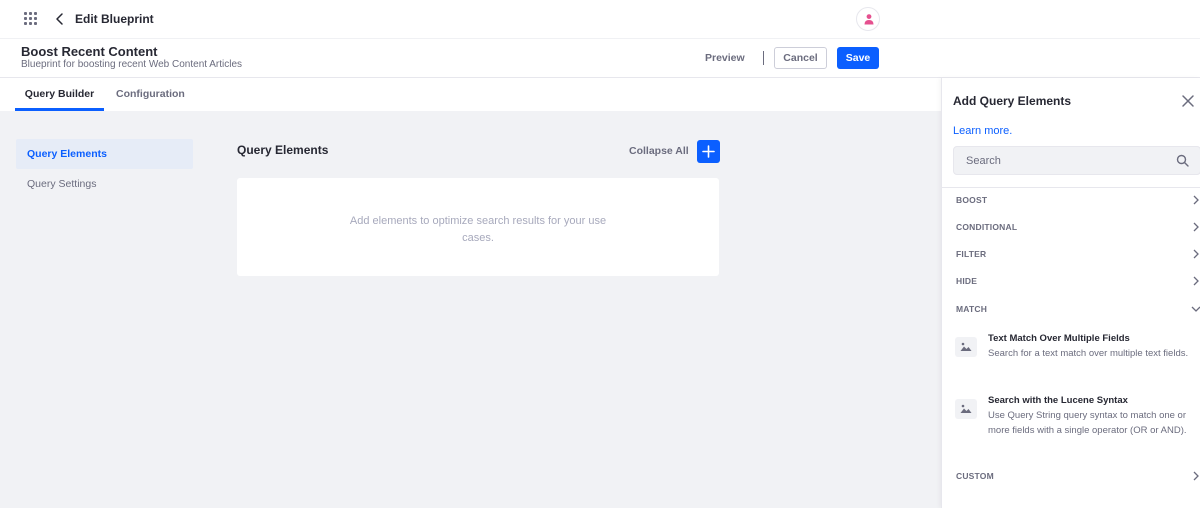 This screenshot has height=508, width=1200. I want to click on learn-more-link: Learn more., so click(982, 131).